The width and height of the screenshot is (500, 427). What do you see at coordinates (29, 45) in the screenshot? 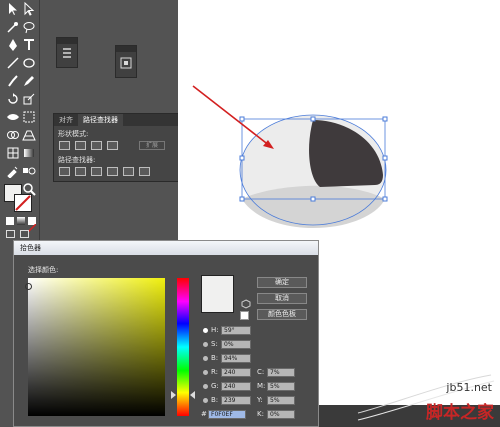
I see `type-tool-icon` at bounding box center [29, 45].